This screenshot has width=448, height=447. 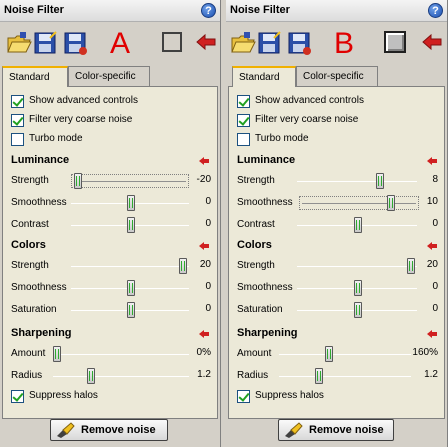 I want to click on colors-strength-label: Strength, so click(x=256, y=265).